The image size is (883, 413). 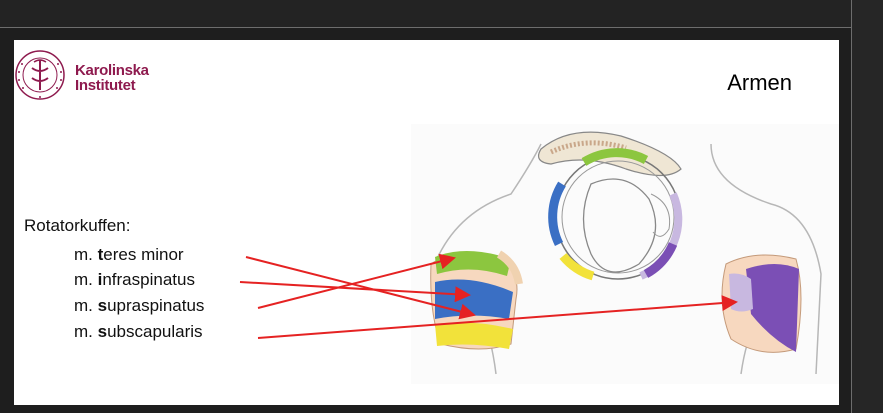 I want to click on rotator-cuff-heading: Rotatorkuffen:, so click(x=77, y=225).